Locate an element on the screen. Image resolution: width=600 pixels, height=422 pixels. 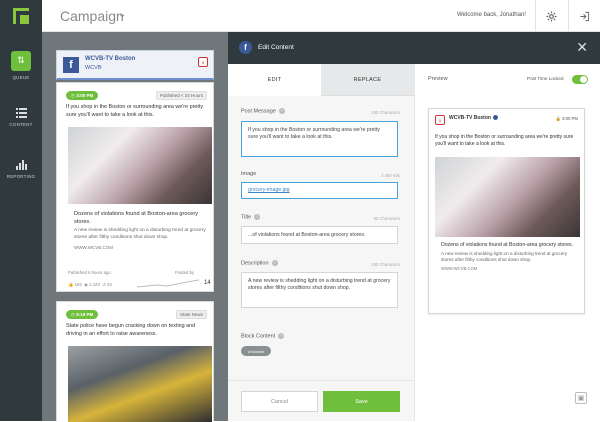
tab-edit: EDIT is located at coordinates (274, 80).